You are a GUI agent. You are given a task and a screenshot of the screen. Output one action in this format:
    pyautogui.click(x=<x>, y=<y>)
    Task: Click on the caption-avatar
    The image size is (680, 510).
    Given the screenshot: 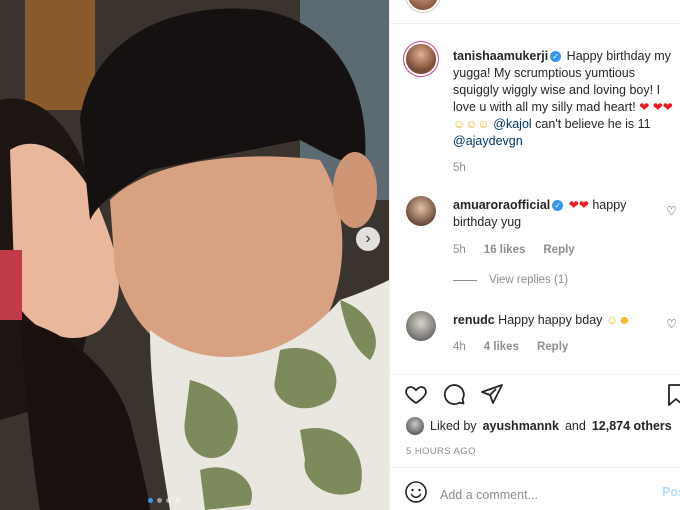 What is the action you would take?
    pyautogui.click(x=421, y=59)
    